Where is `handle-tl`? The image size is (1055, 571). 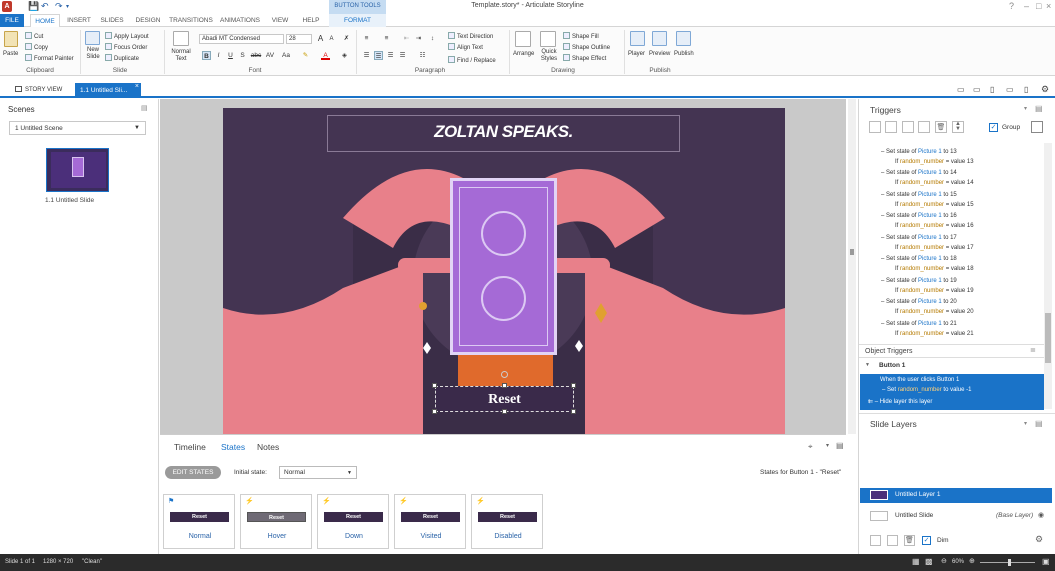 handle-tl is located at coordinates (434, 385).